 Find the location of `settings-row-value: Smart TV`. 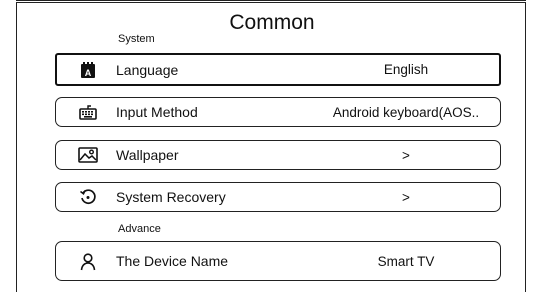

settings-row-value: Smart TV is located at coordinates (406, 261).